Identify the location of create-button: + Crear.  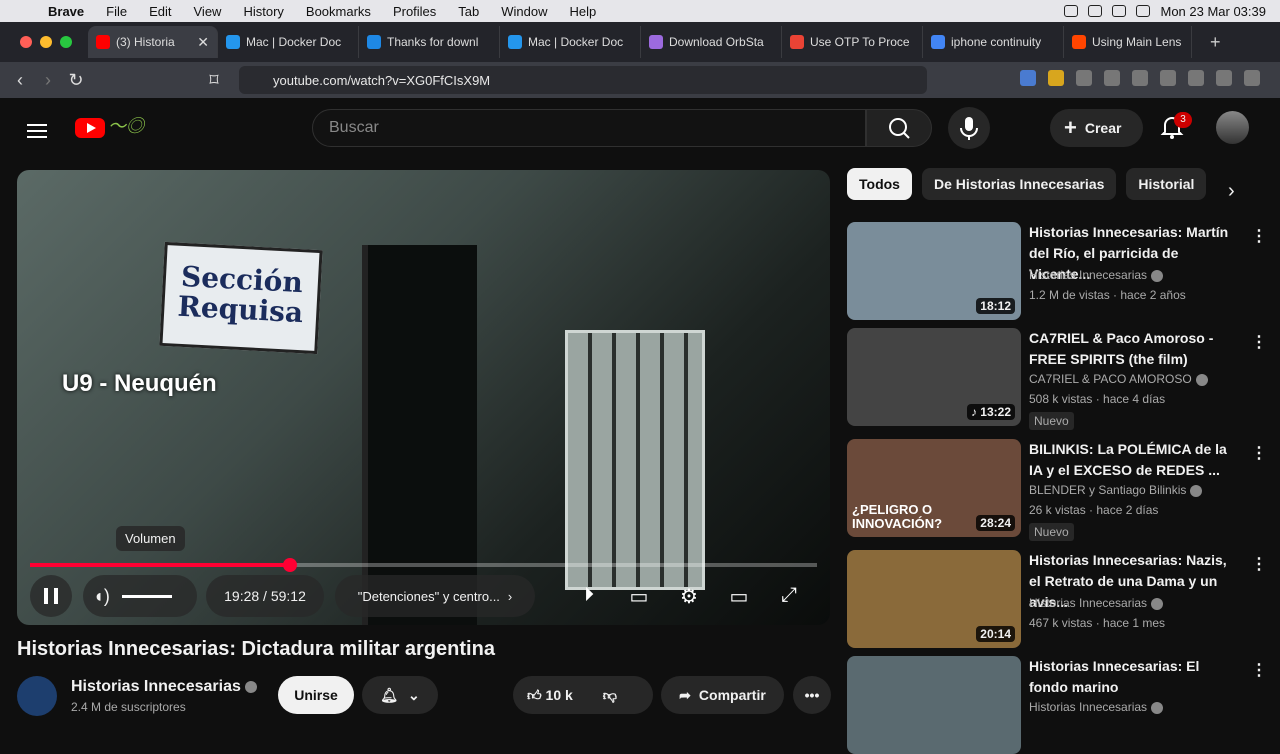
(1096, 128).